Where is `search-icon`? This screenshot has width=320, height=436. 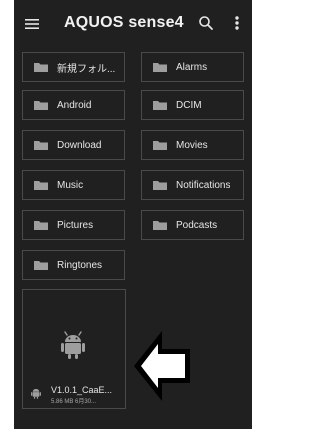
search-icon is located at coordinates (206, 23).